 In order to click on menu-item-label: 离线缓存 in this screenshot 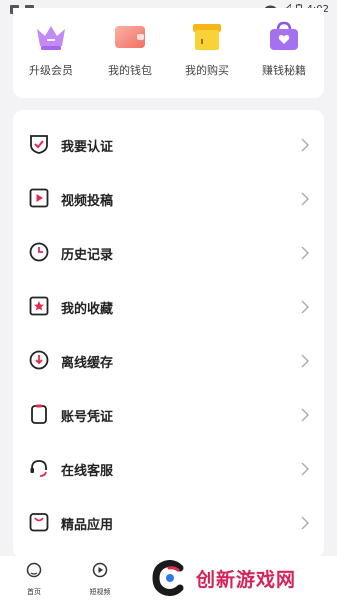, I will do `click(87, 363)`.